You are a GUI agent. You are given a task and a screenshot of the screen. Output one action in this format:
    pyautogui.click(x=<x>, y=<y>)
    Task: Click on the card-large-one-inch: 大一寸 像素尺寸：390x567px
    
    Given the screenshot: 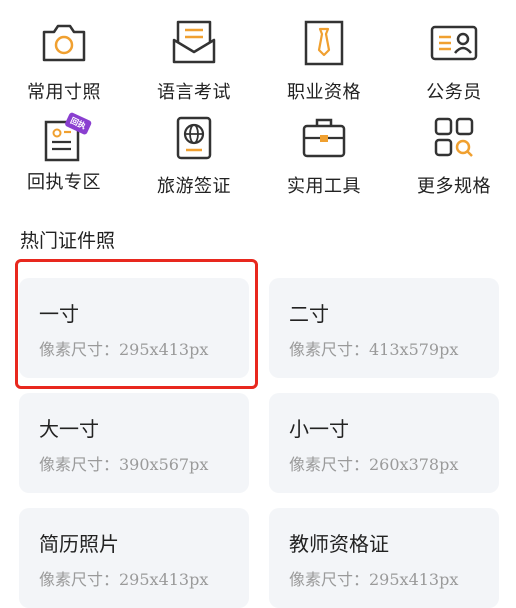 What is the action you would take?
    pyautogui.click(x=134, y=443)
    